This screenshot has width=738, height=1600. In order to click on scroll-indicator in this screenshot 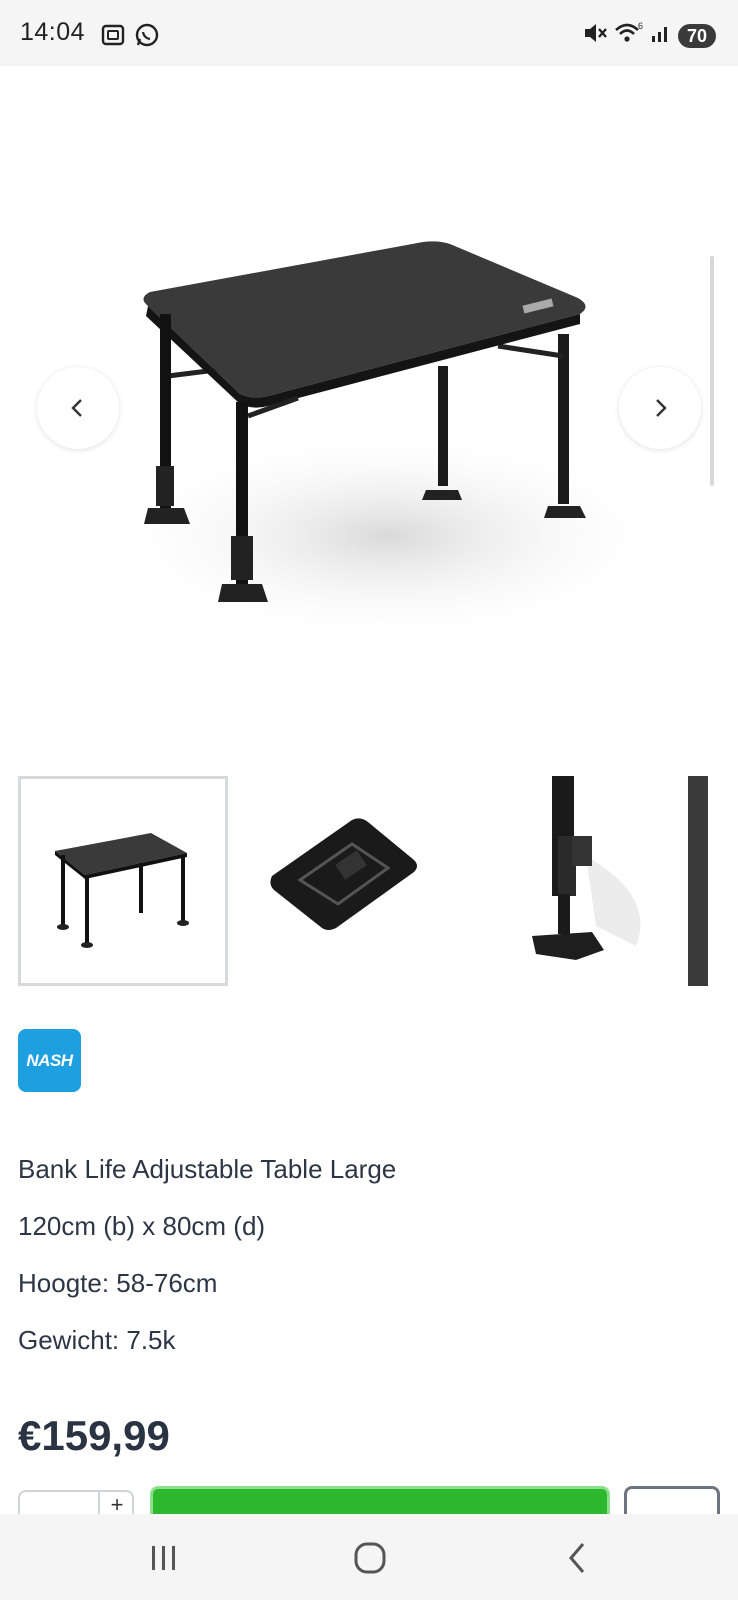, I will do `click(712, 371)`.